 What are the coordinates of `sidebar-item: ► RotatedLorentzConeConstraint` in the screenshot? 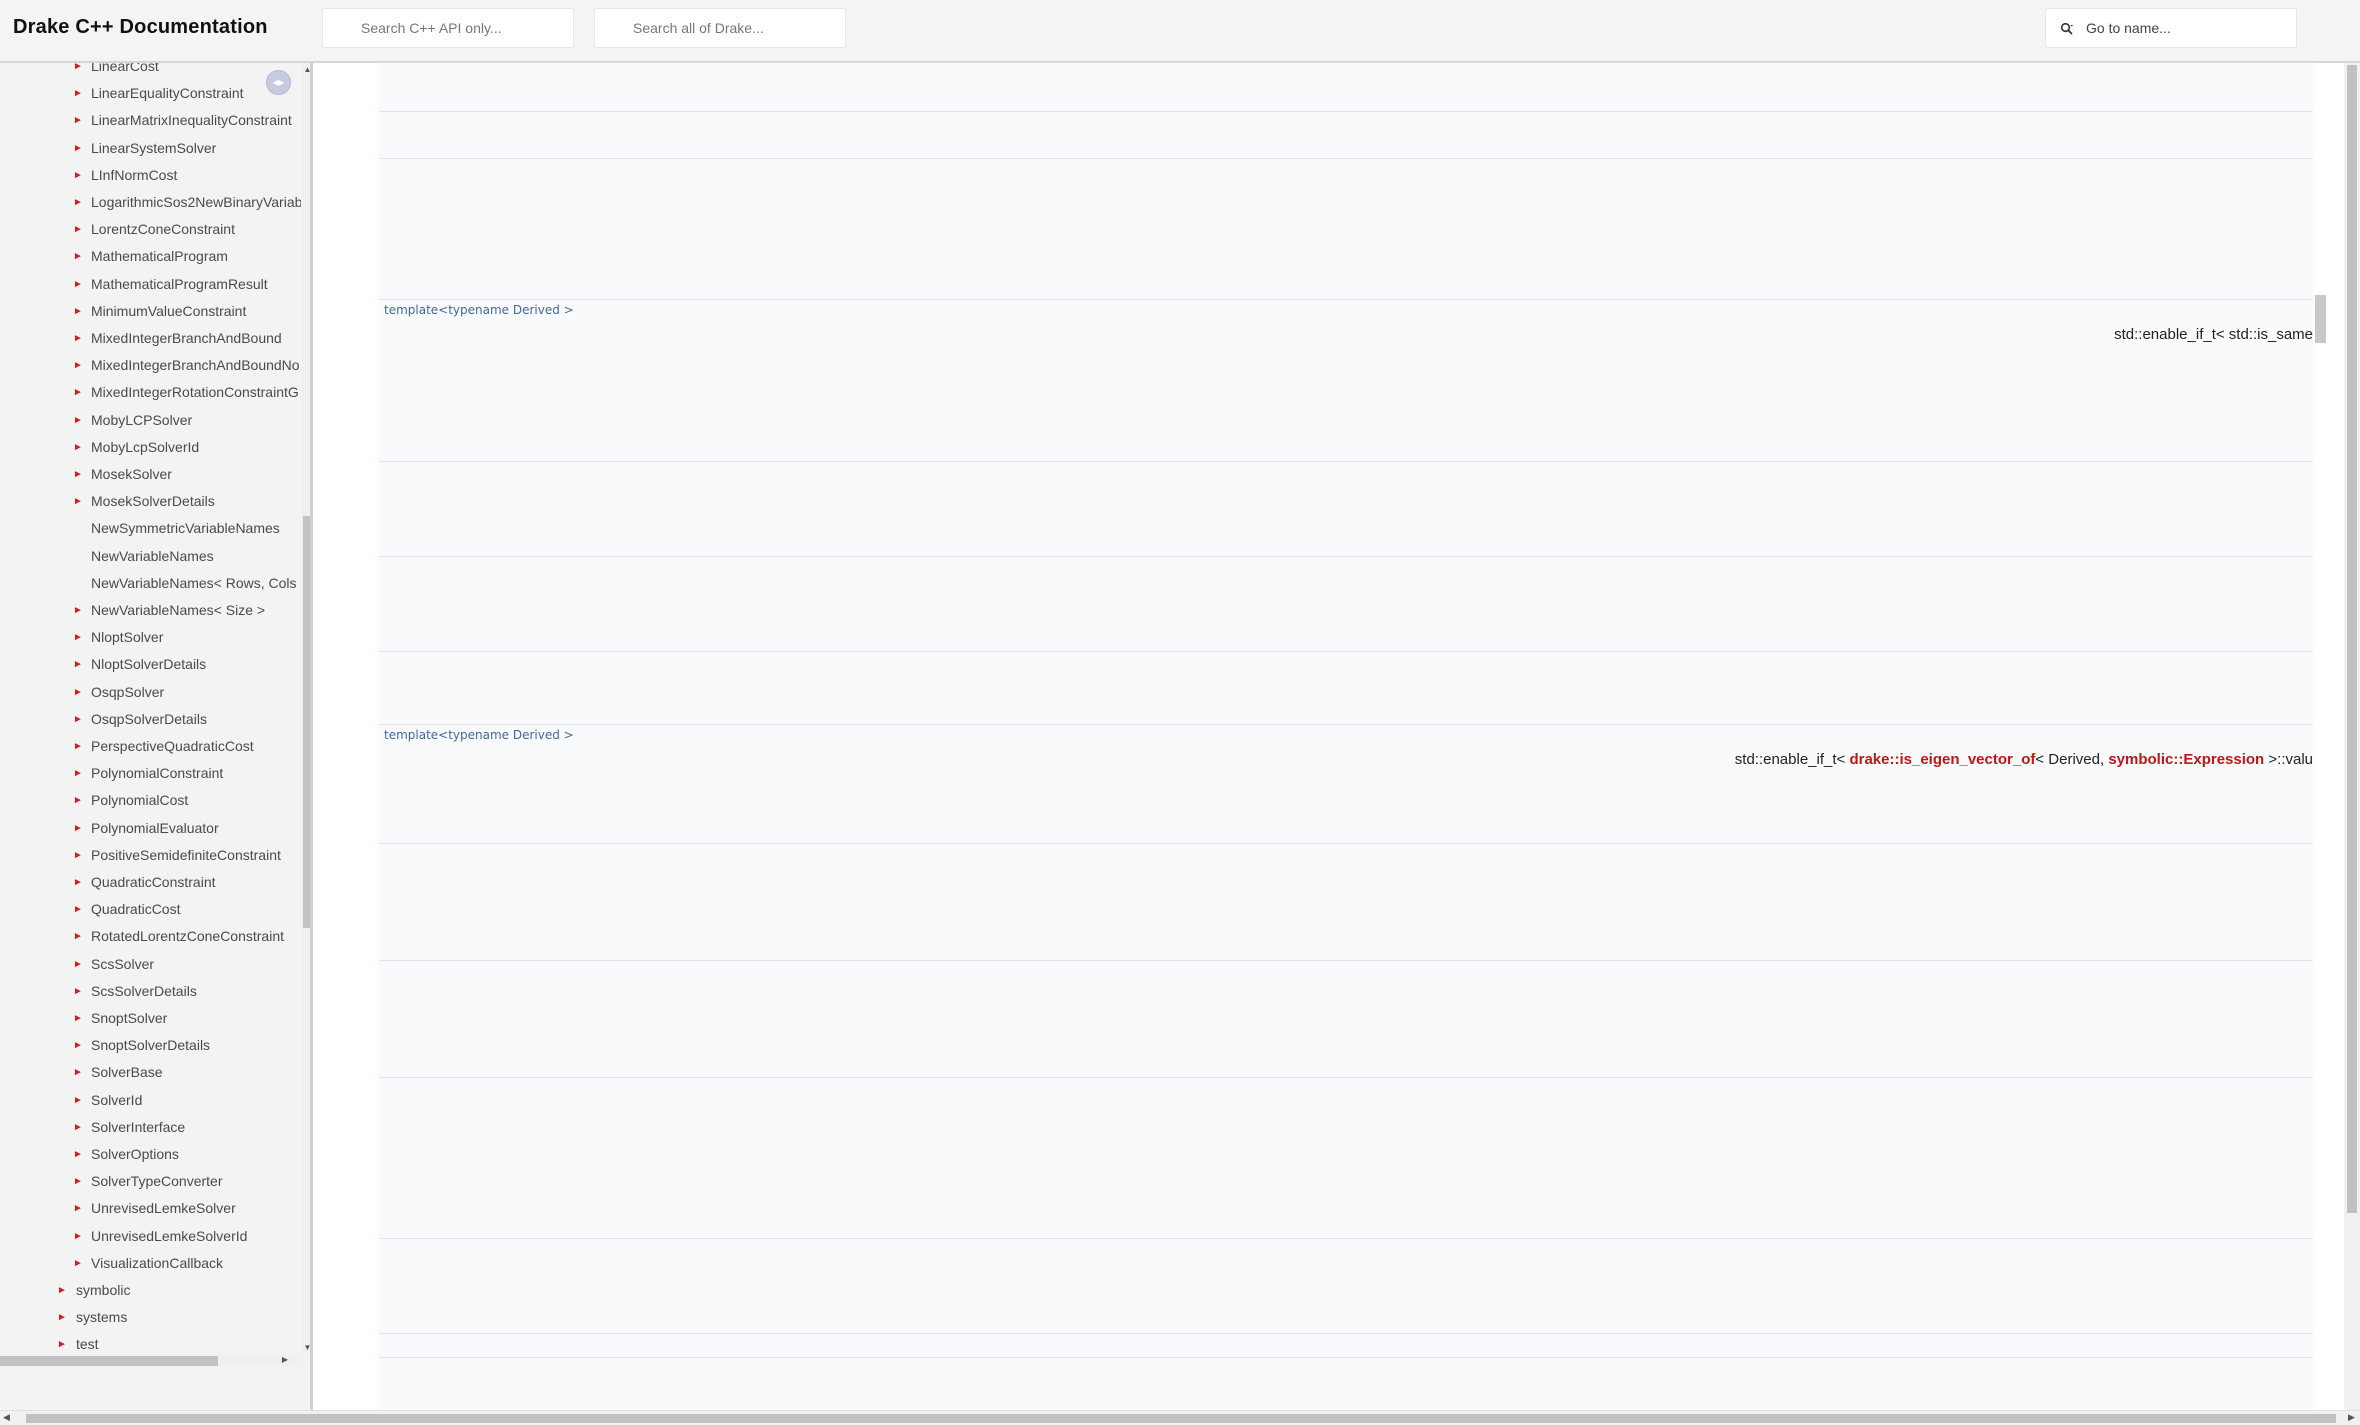 It's located at (150, 936).